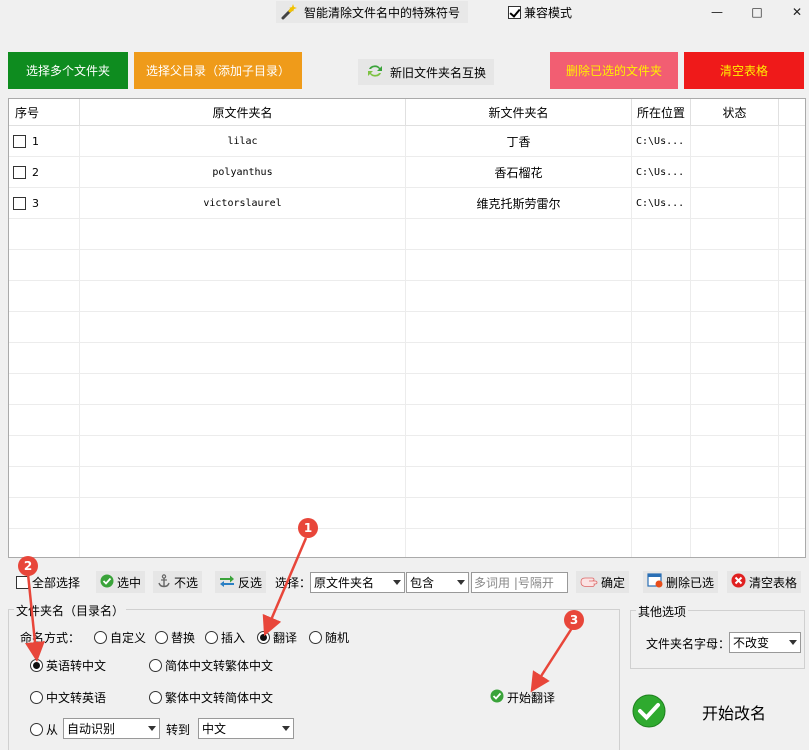  Describe the element at coordinates (308, 528) in the screenshot. I see `step-badge-1: 1` at that location.